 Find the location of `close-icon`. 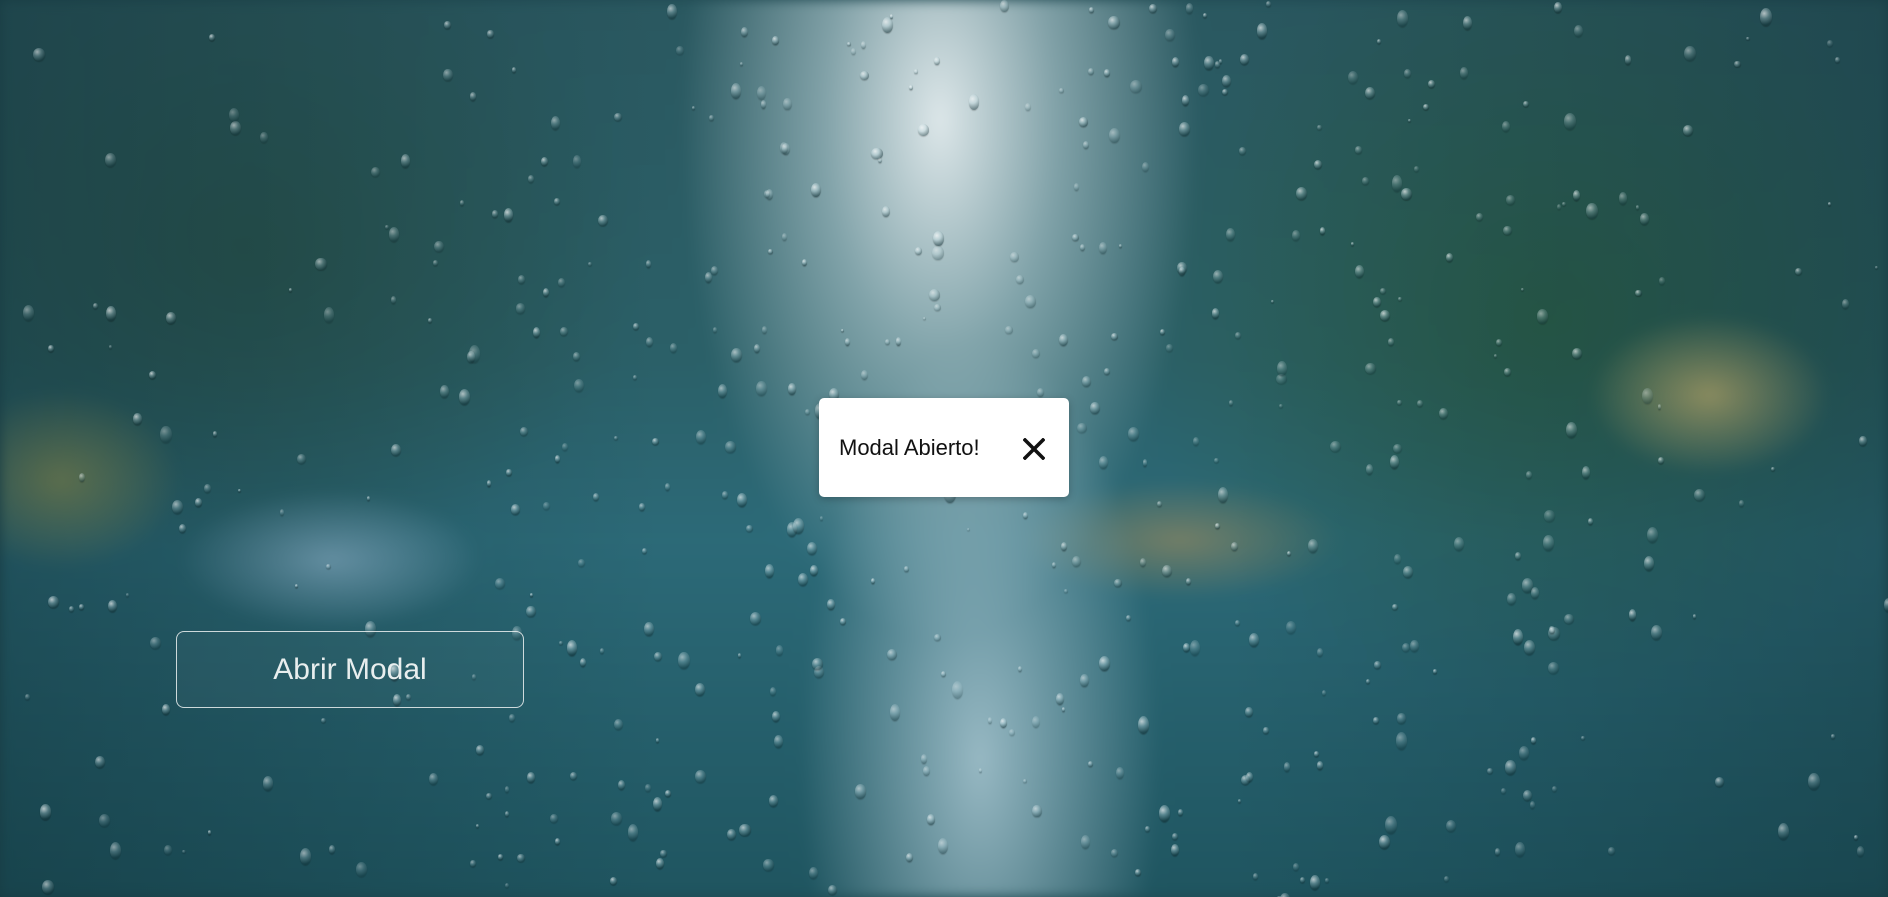

close-icon is located at coordinates (1034, 449).